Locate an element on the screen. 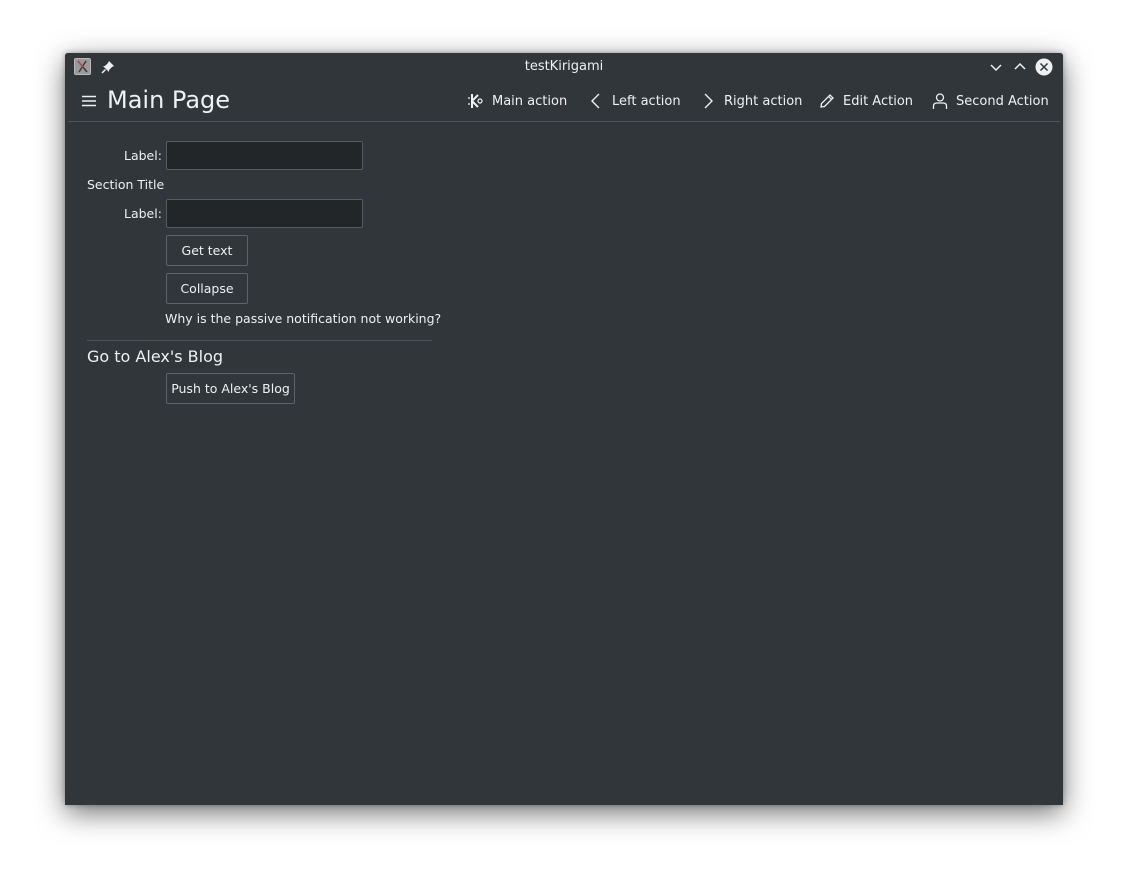 This screenshot has width=1128, height=883. second-action-label: Second Action is located at coordinates (1002, 101).